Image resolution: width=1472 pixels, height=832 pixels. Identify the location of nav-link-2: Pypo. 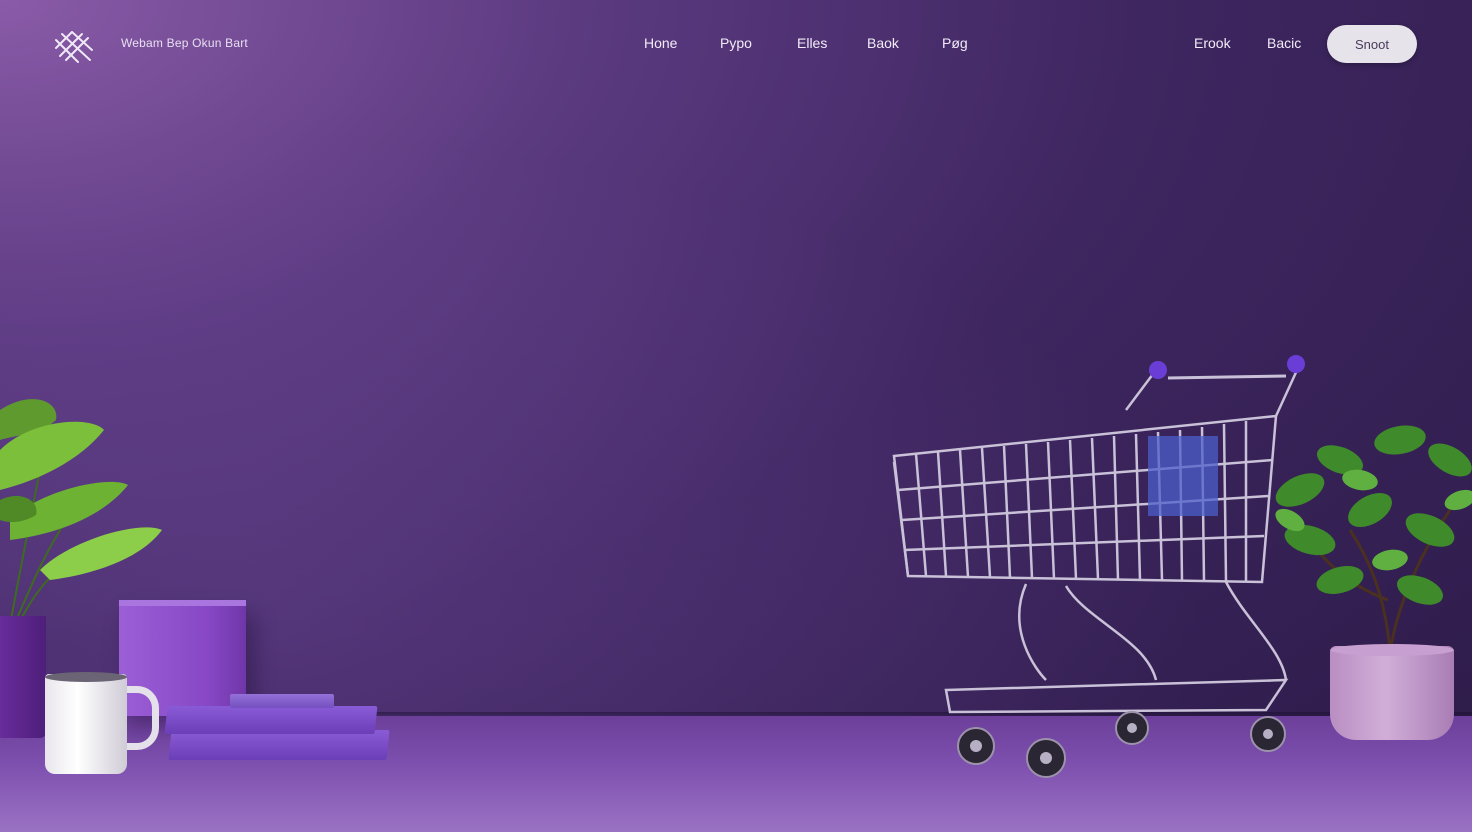
(736, 43).